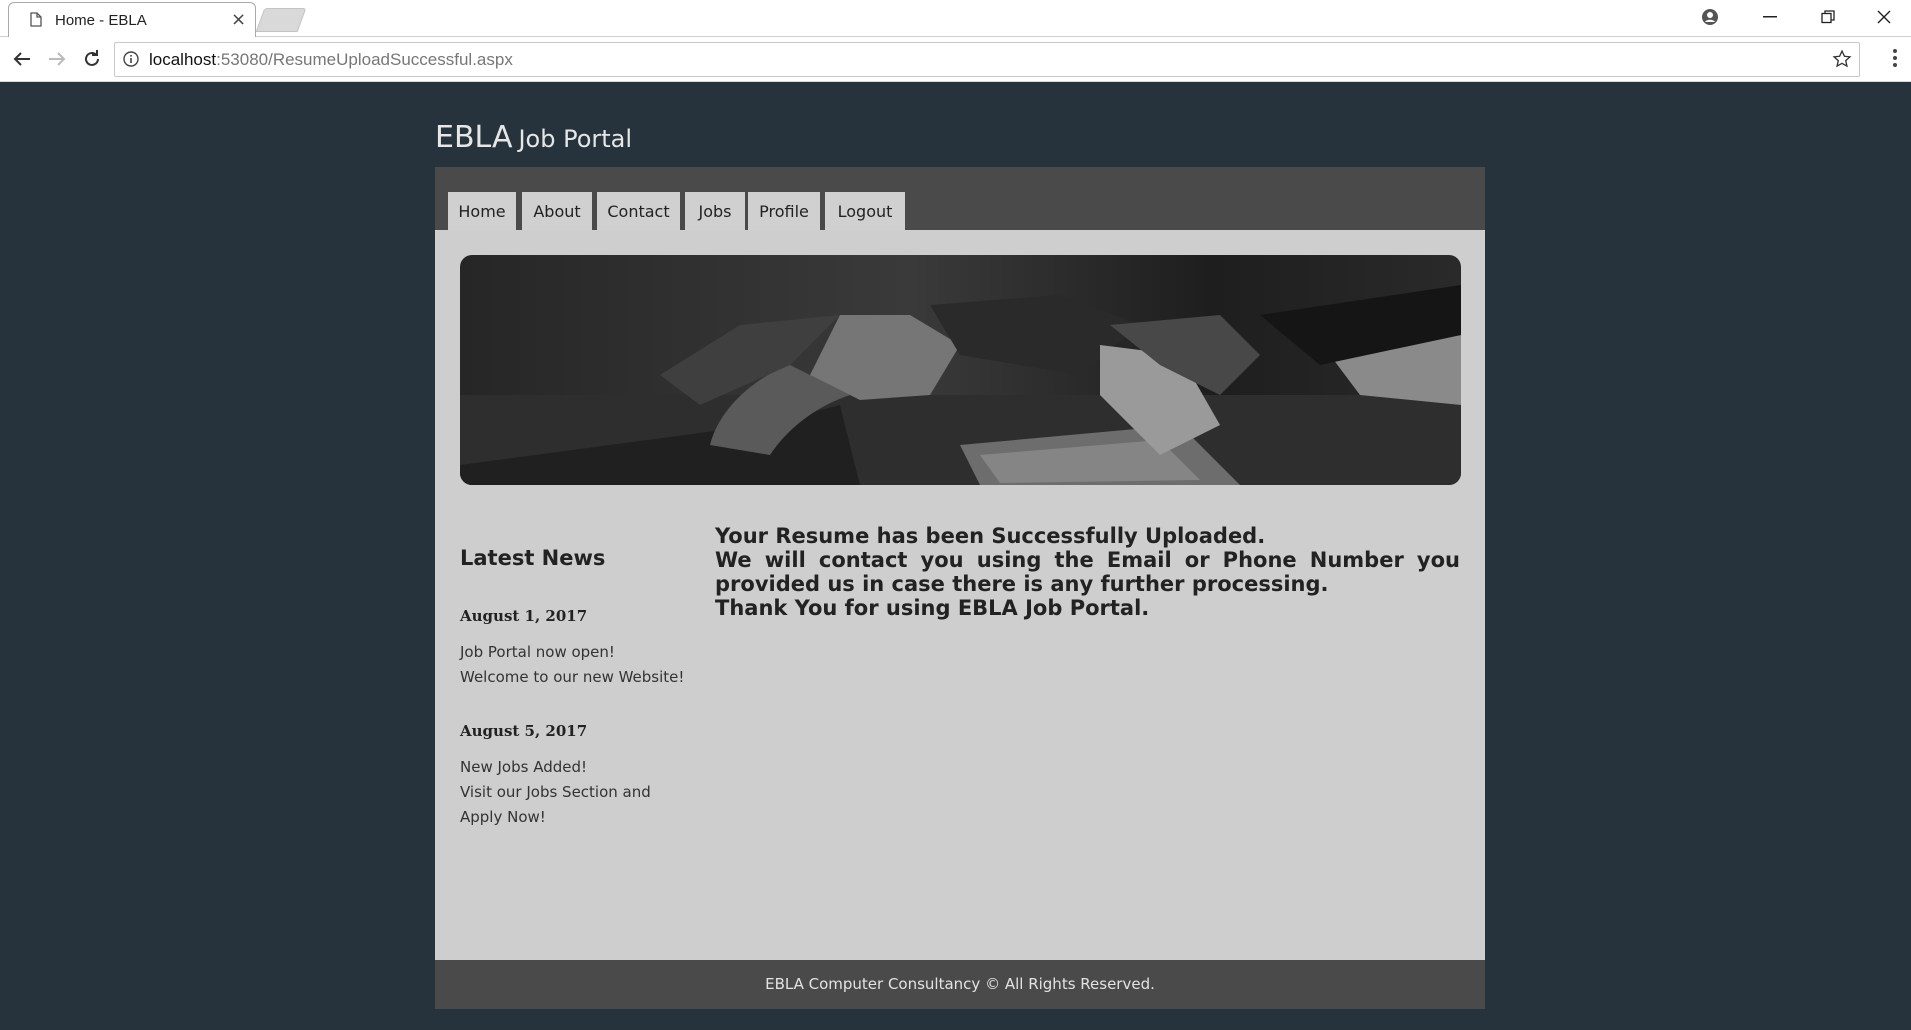  What do you see at coordinates (524, 731) in the screenshot?
I see `news-date: August 5, 2017` at bounding box center [524, 731].